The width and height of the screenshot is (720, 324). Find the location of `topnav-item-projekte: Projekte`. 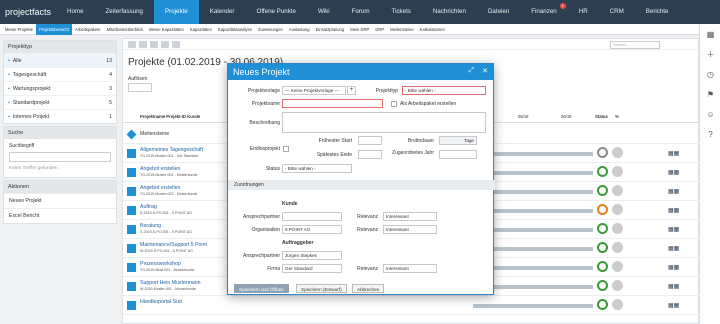

topnav-item-projekte: Projekte is located at coordinates (176, 12).